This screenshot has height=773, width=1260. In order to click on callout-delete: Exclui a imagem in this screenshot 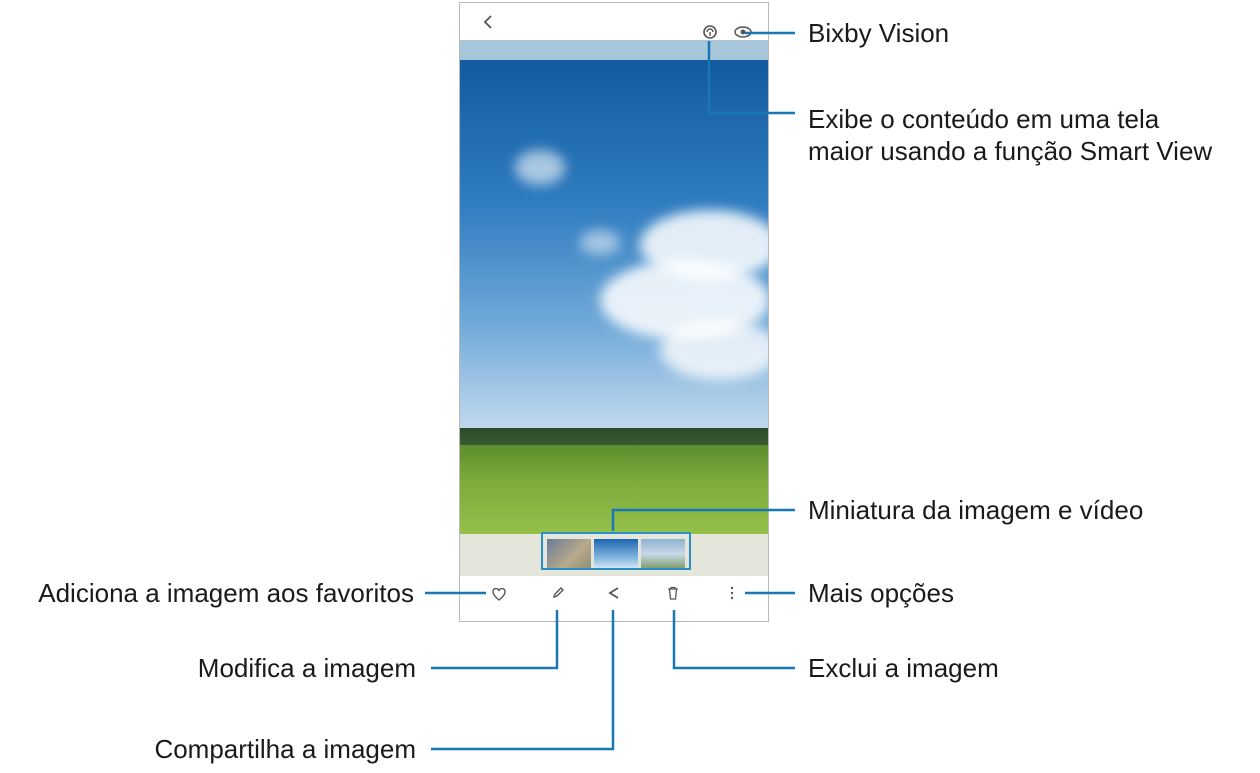, I will do `click(903, 668)`.